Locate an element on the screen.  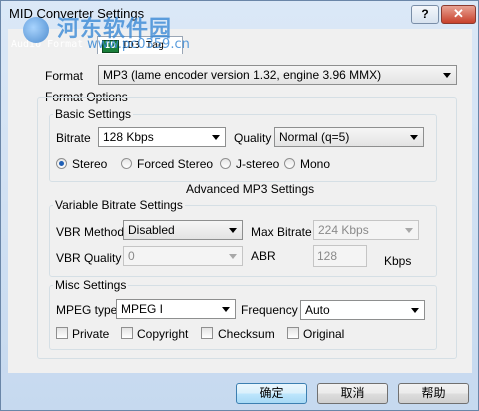
tab-audio-format: Audio Format is located at coordinates (53, 44).